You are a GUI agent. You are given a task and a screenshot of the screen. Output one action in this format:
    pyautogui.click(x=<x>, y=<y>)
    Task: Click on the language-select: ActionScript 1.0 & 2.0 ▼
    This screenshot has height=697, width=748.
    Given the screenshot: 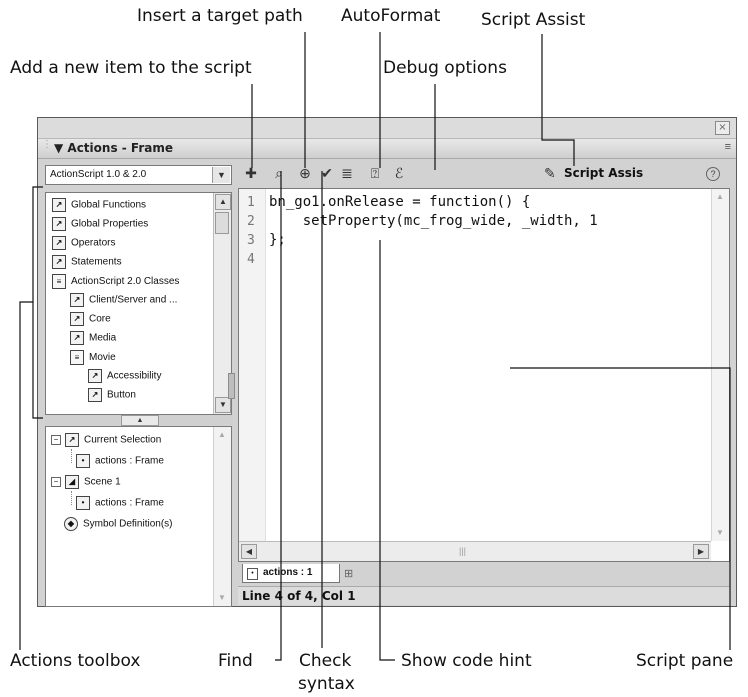 What is the action you would take?
    pyautogui.click(x=138, y=175)
    